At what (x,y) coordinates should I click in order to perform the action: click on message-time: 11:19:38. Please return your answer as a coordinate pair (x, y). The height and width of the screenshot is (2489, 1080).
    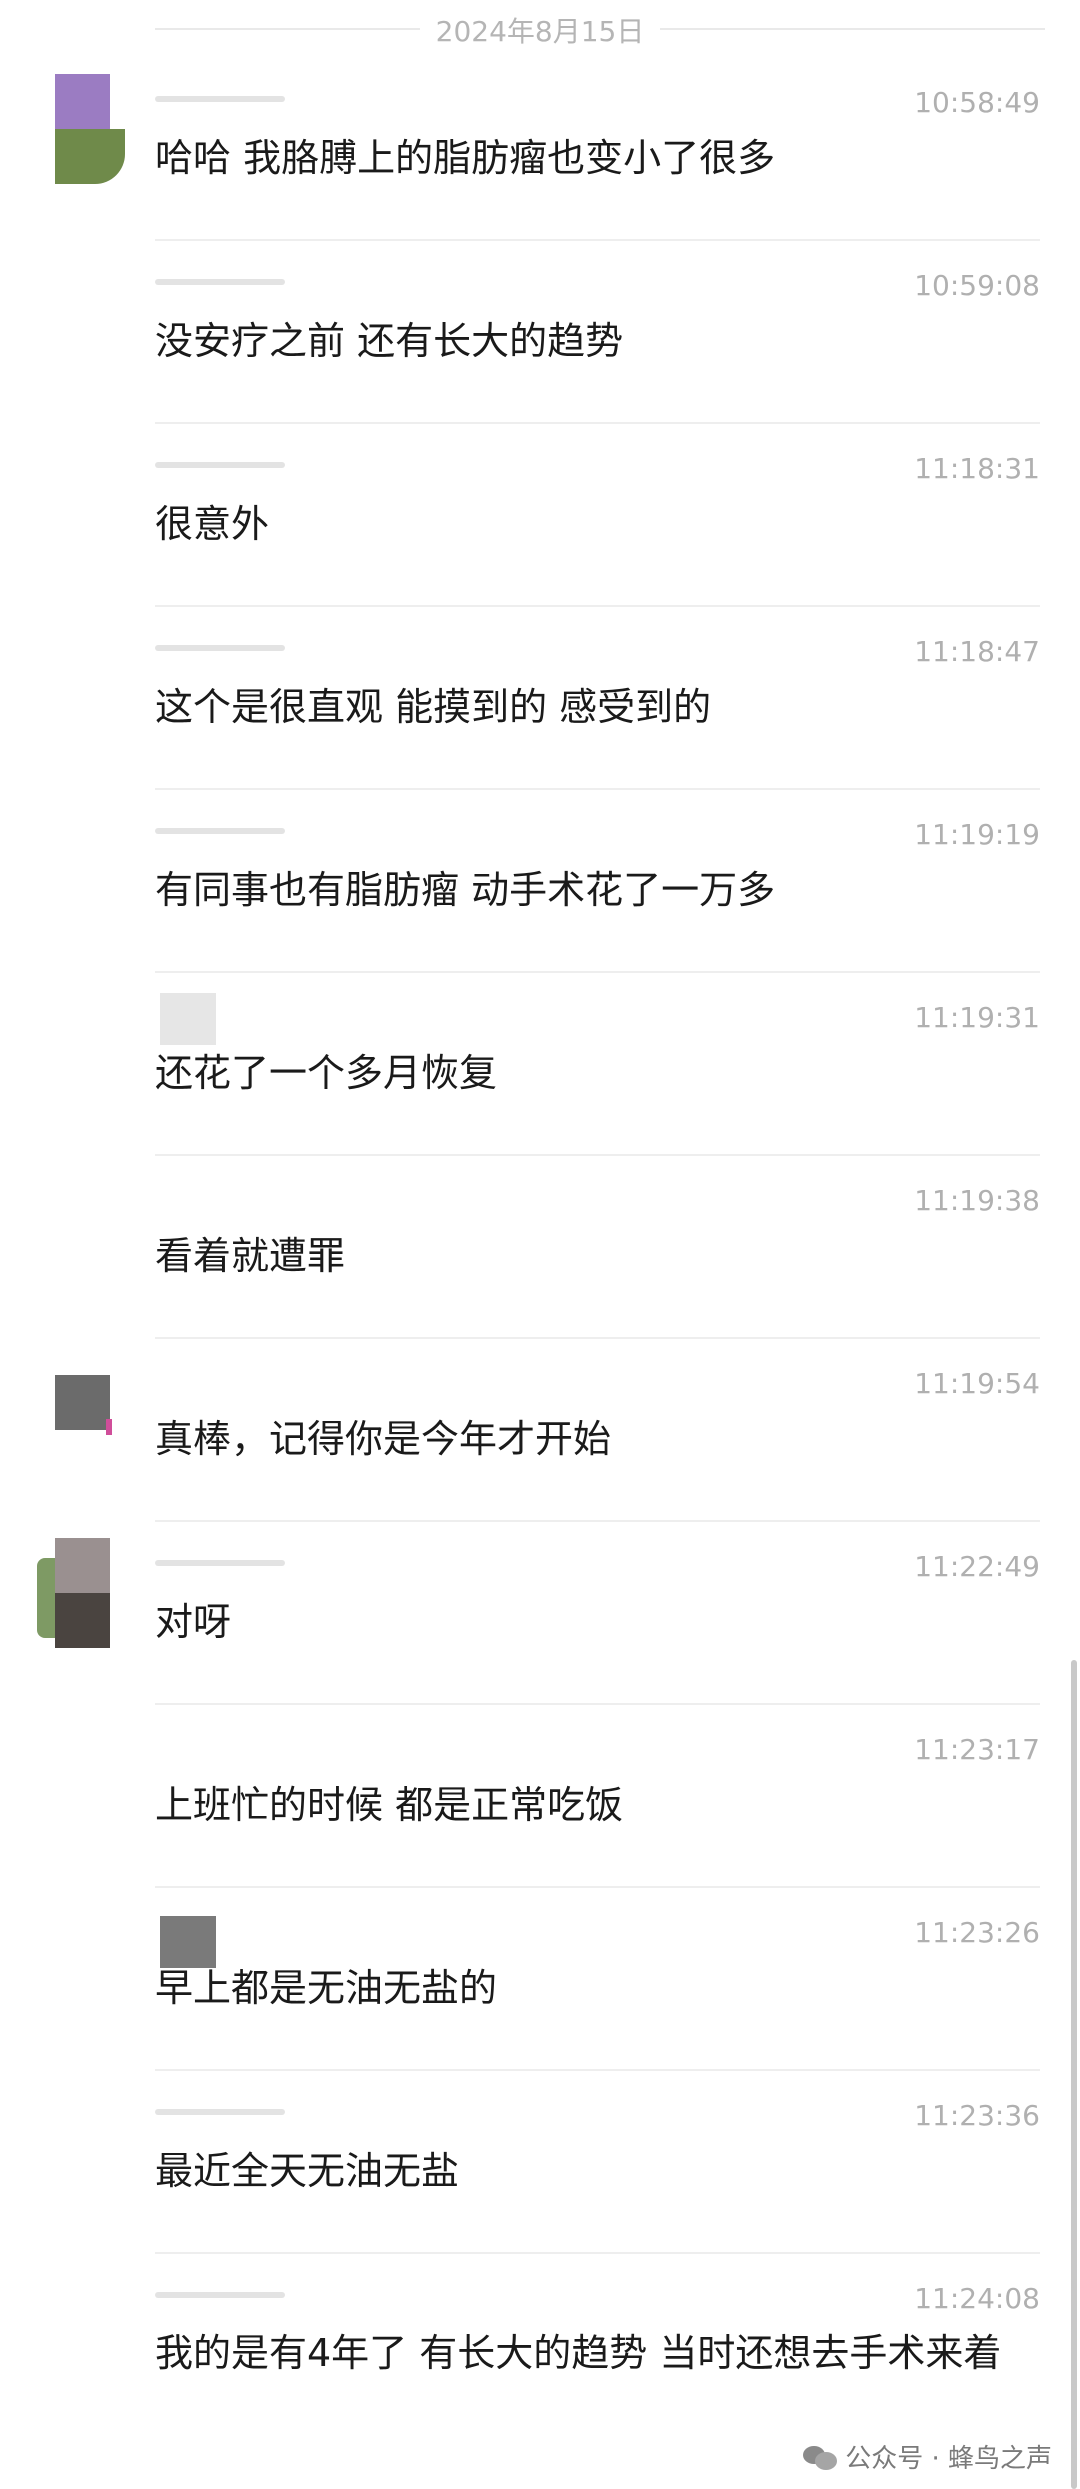
    Looking at the image, I should click on (977, 1200).